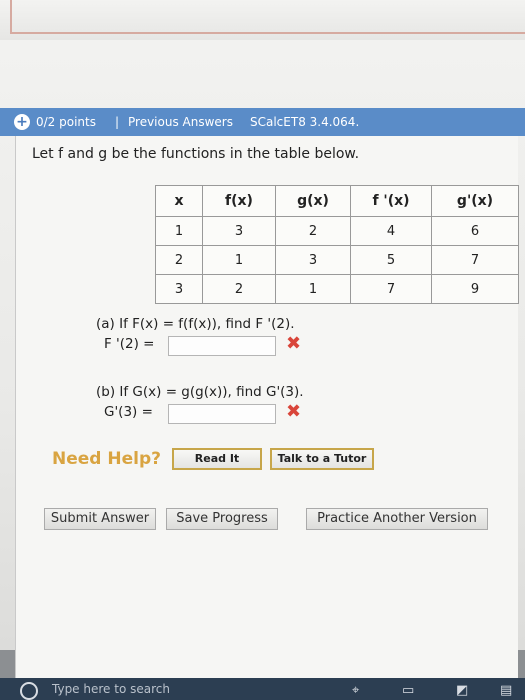 The width and height of the screenshot is (525, 700). What do you see at coordinates (305, 122) in the screenshot?
I see `problem-code: SCalcET8 3.4.064.` at bounding box center [305, 122].